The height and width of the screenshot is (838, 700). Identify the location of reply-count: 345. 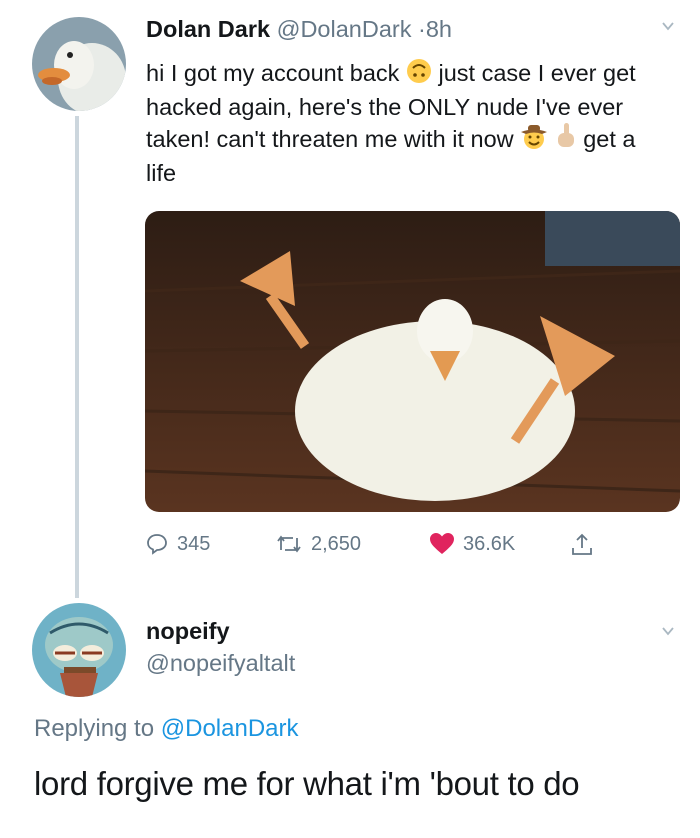
(194, 543).